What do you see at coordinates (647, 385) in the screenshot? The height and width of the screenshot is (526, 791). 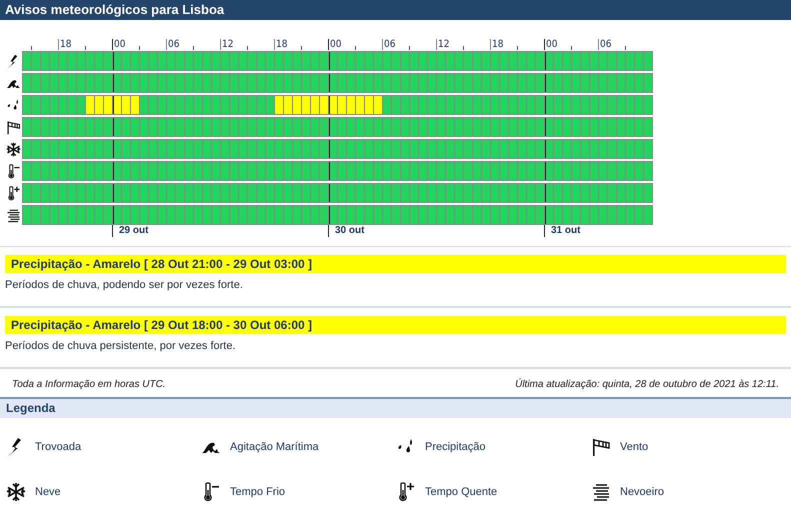 I see `last-updated: Última atualização: quinta, 28 de outubro de 2021 às 12:11.` at bounding box center [647, 385].